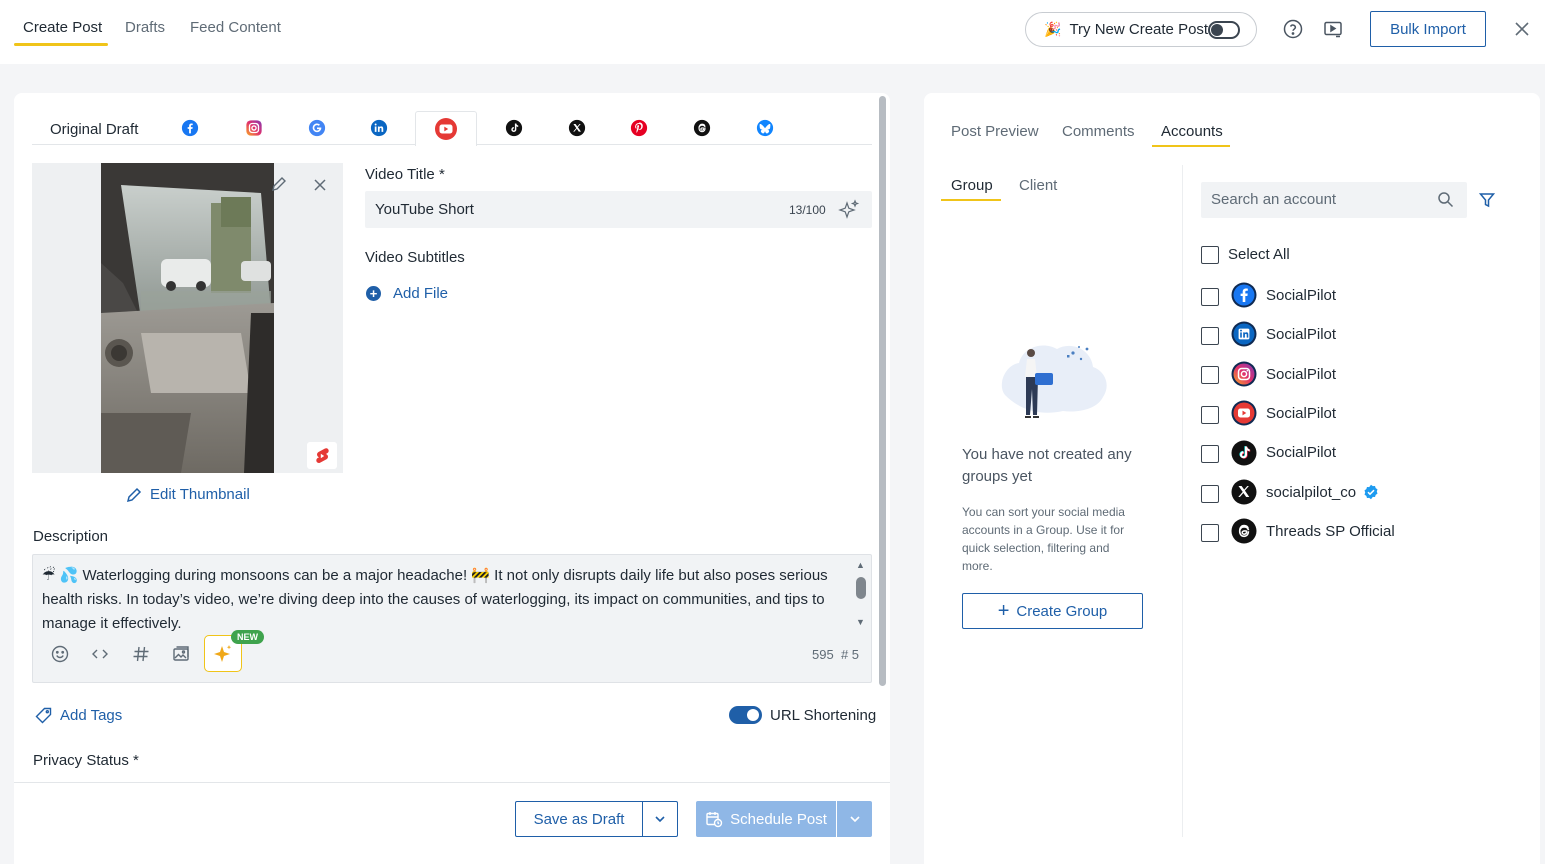  Describe the element at coordinates (1316, 199) in the screenshot. I see `account-search-input` at that location.